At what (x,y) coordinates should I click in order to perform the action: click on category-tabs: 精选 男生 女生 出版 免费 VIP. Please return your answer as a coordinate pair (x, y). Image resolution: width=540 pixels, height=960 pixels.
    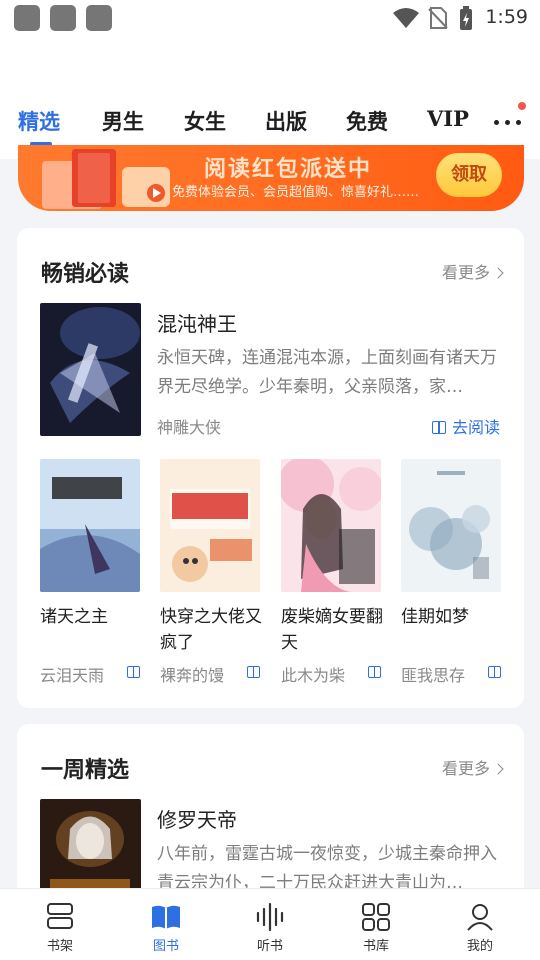
    Looking at the image, I should click on (270, 126).